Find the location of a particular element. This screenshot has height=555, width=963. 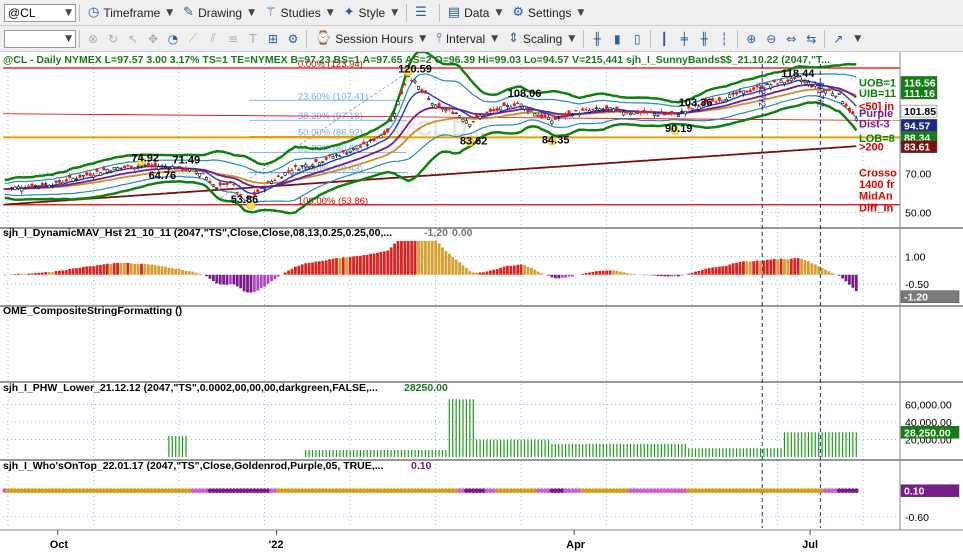

line-style-icon: ┆ is located at coordinates (724, 39).